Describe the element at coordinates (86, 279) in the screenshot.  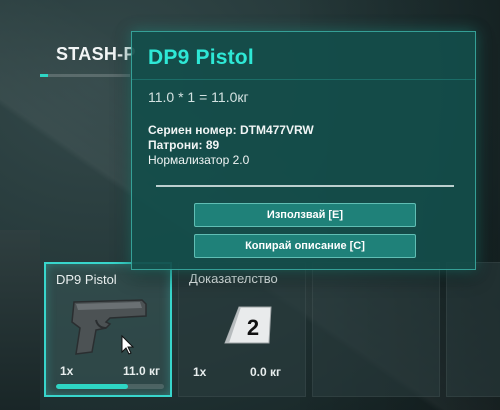
I see `slot-item-name: DP9 Pistol` at that location.